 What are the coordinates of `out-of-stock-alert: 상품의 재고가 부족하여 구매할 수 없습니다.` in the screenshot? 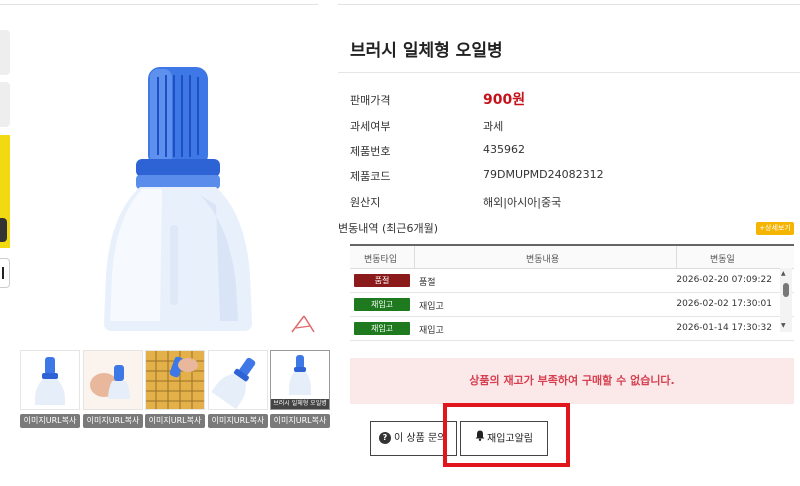 It's located at (572, 381).